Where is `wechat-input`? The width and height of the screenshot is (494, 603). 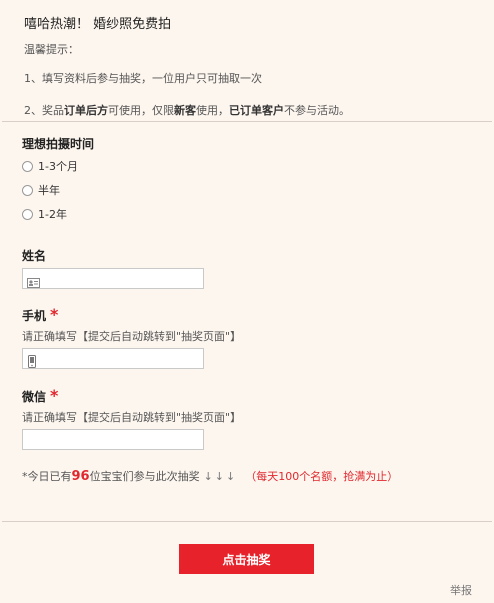
wechat-input is located at coordinates (113, 439).